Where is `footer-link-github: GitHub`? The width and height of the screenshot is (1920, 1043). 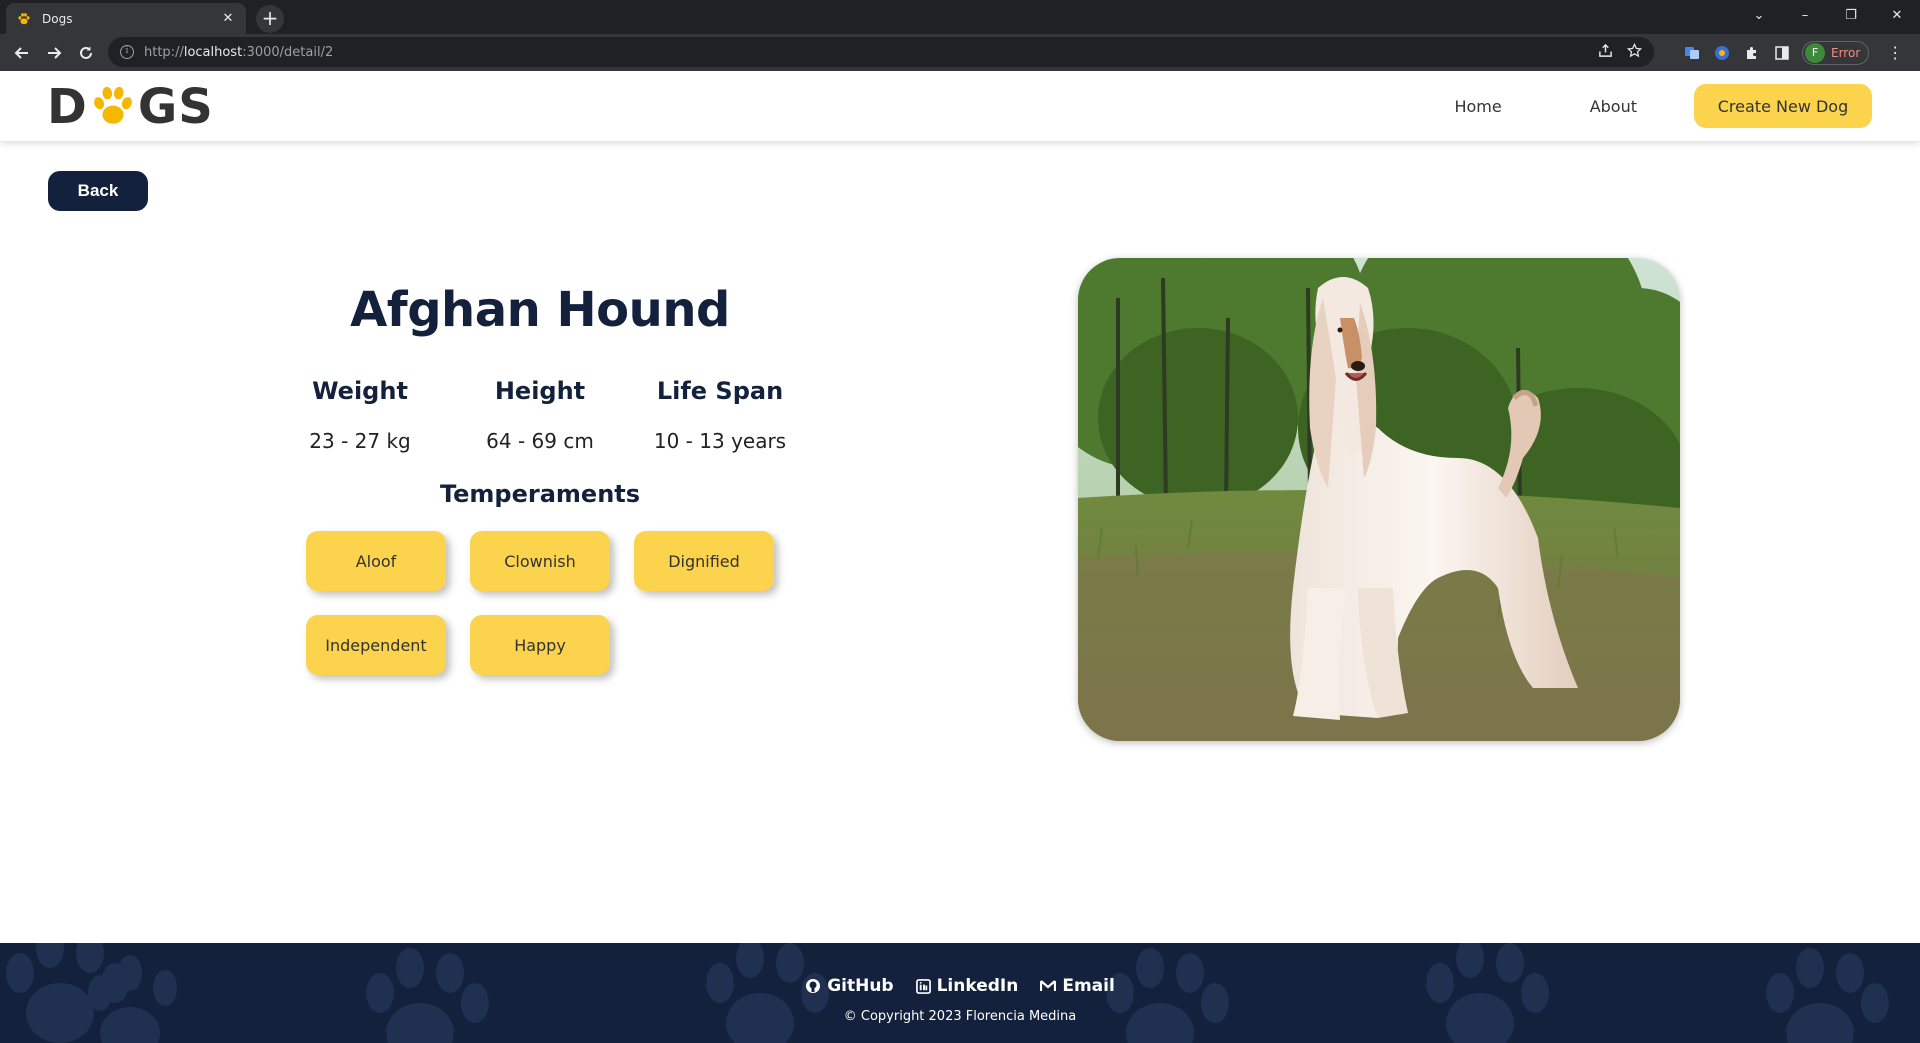
footer-link-github: GitHub is located at coordinates (849, 986).